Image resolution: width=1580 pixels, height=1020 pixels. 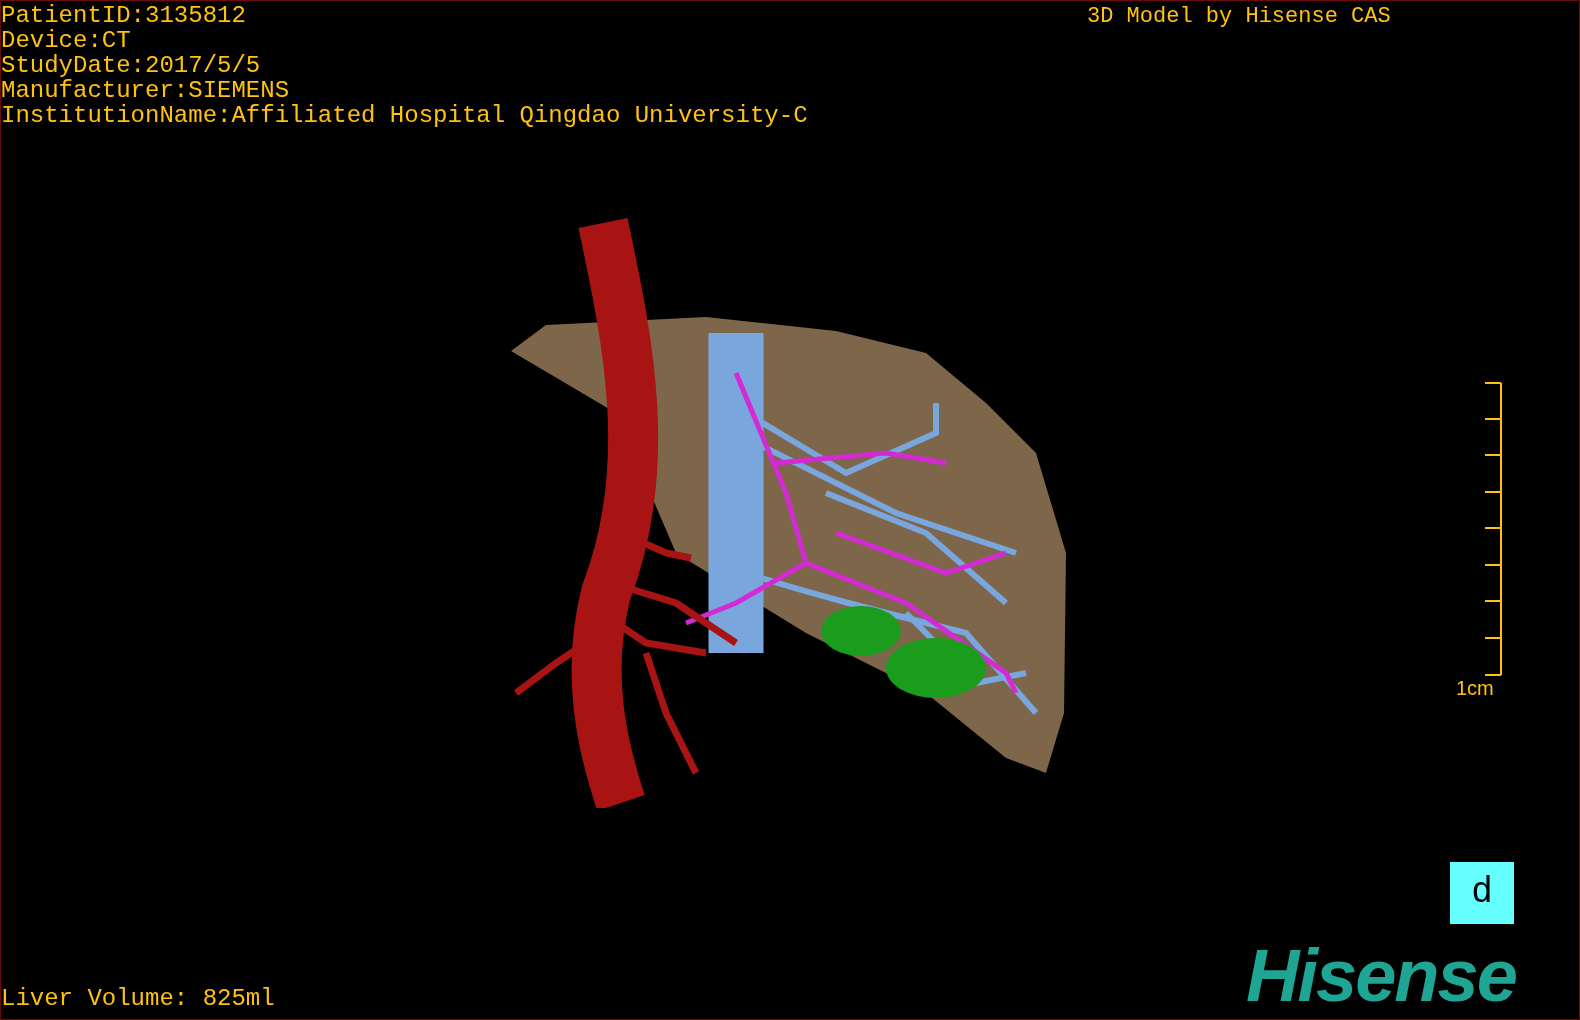 What do you see at coordinates (1239, 16) in the screenshot?
I see `model-title: 3D Model by Hisense CAS` at bounding box center [1239, 16].